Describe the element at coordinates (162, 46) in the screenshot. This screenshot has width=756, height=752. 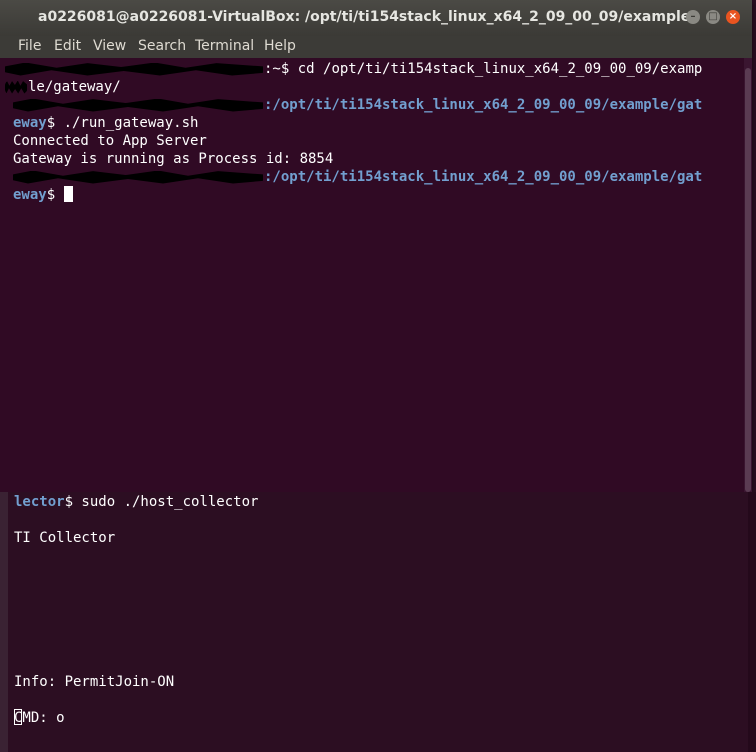
I see `menu-search: Search` at that location.